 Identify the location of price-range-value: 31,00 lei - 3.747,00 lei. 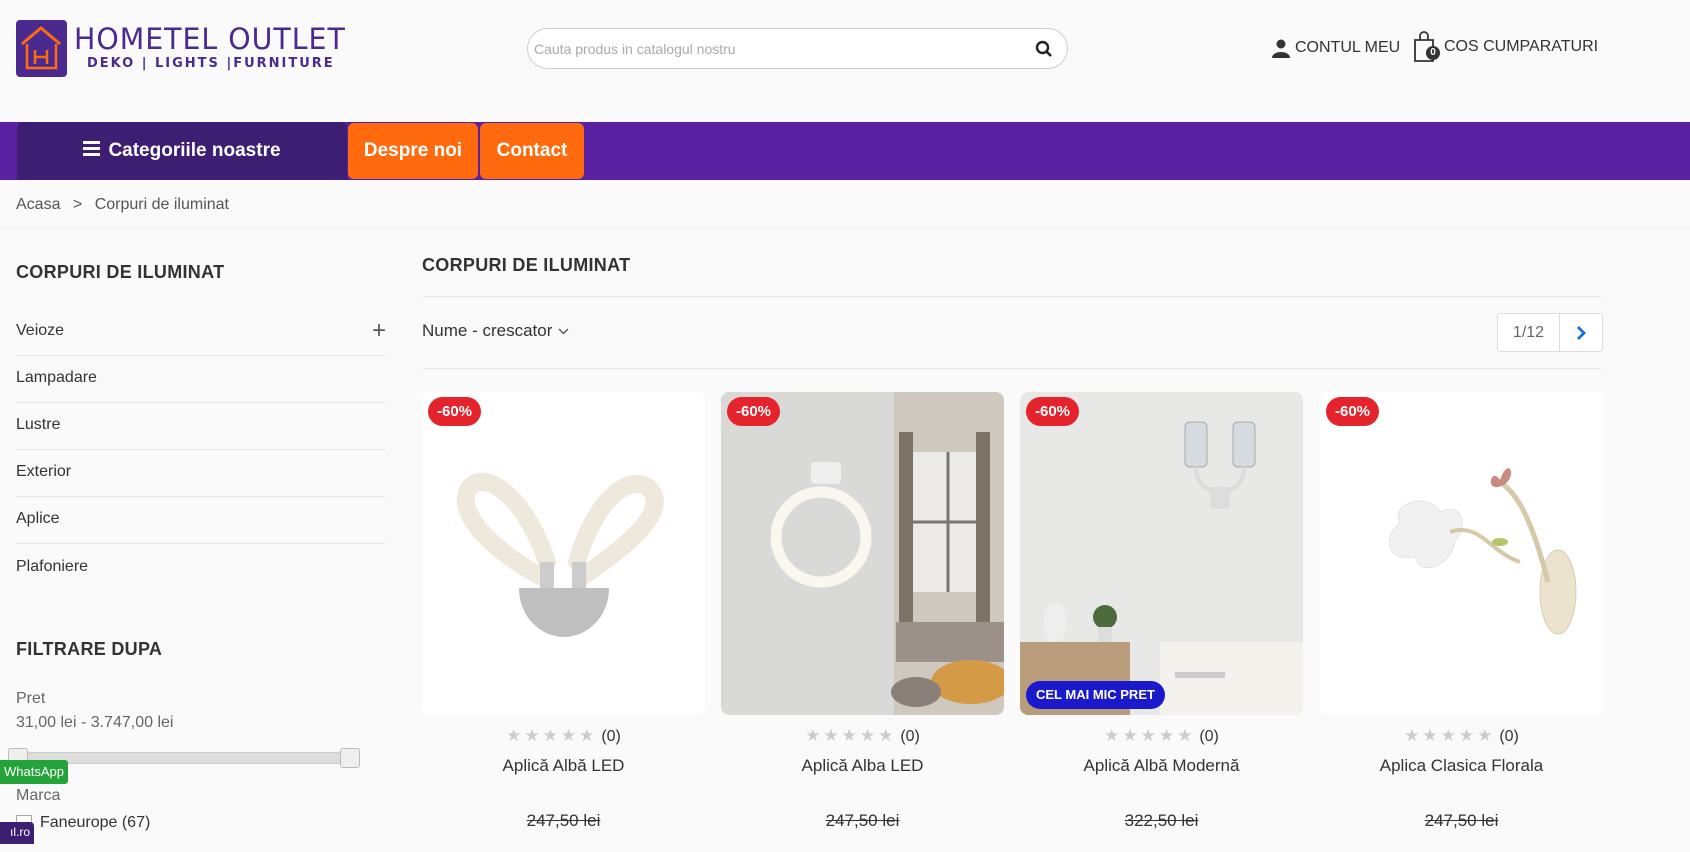
(95, 722).